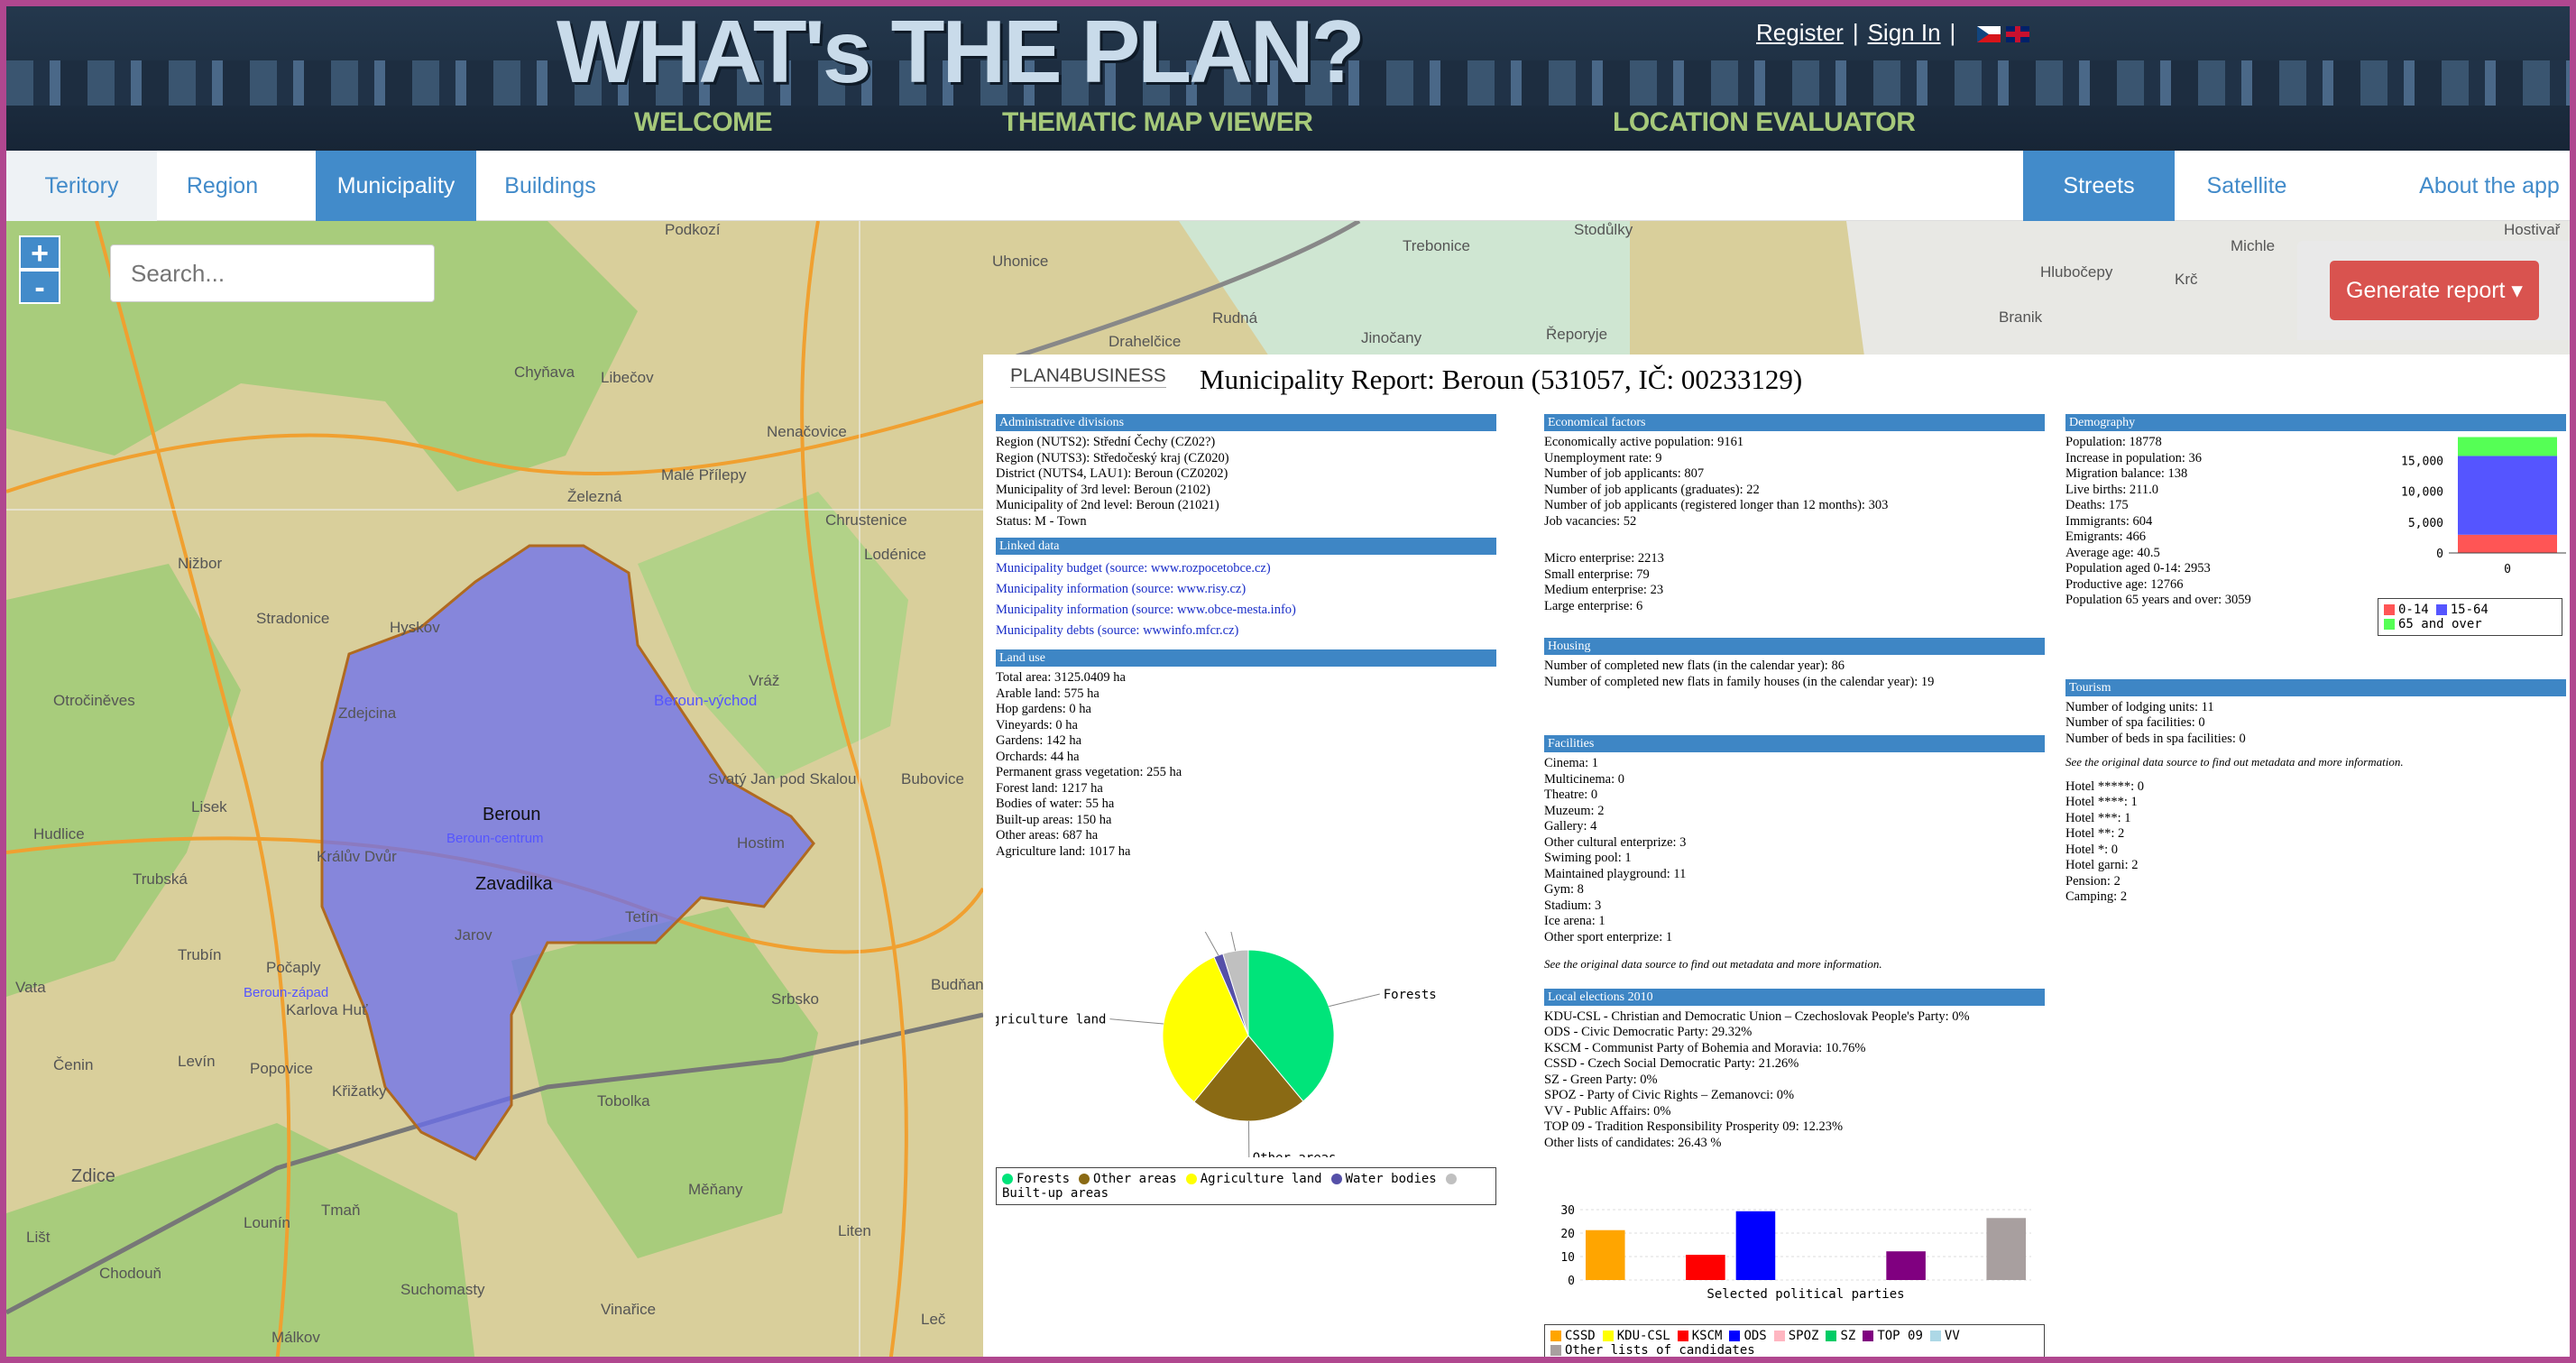  I want to click on map-label: Beroun-centrum, so click(495, 838).